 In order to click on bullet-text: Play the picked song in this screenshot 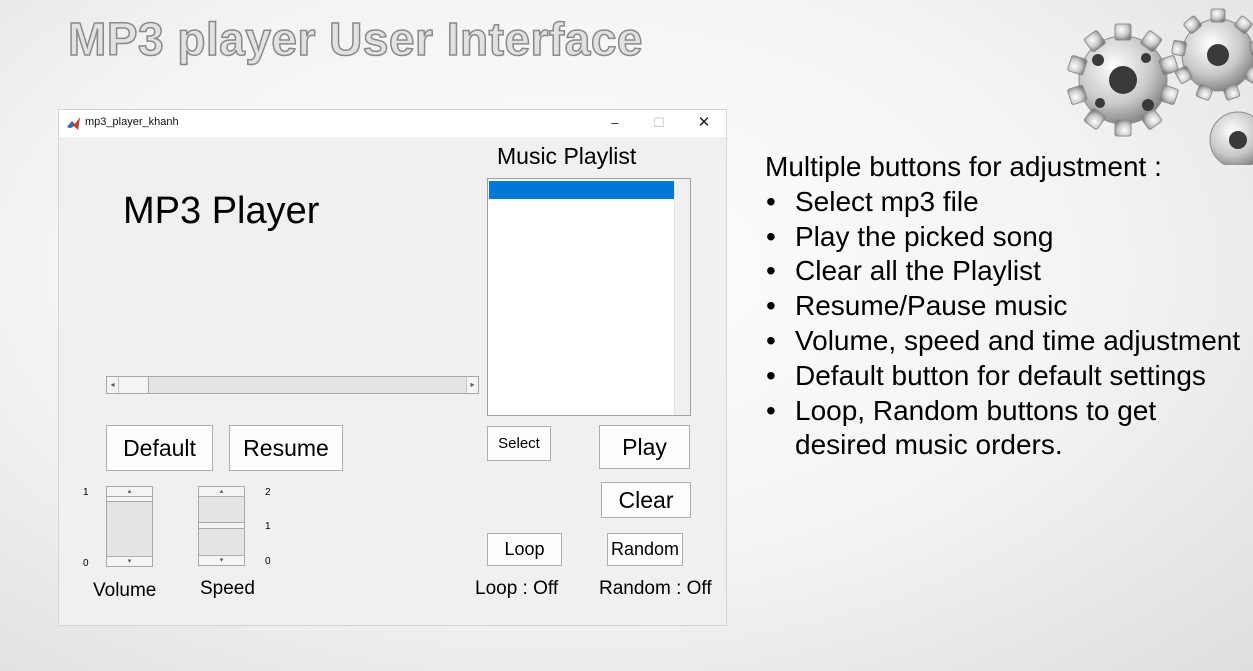, I will do `click(924, 236)`.